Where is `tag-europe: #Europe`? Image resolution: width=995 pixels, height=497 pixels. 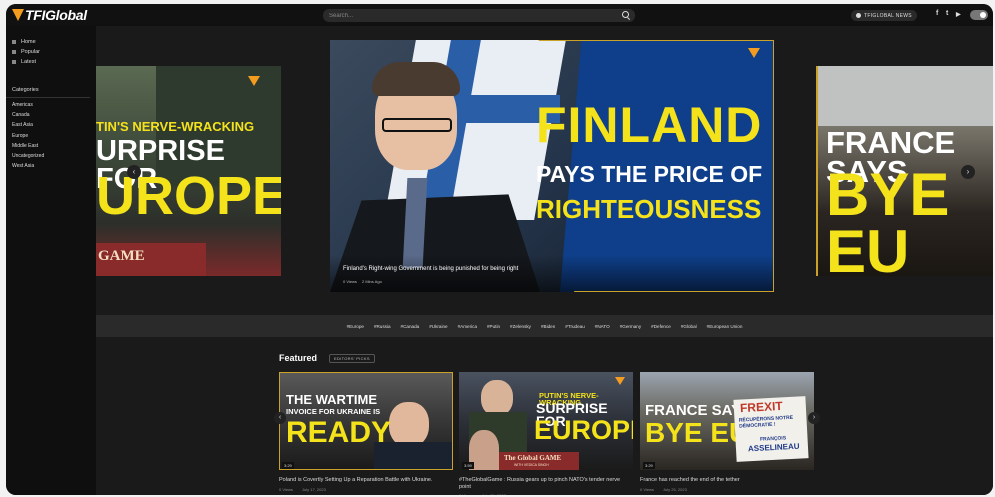 tag-europe: #Europe is located at coordinates (355, 326).